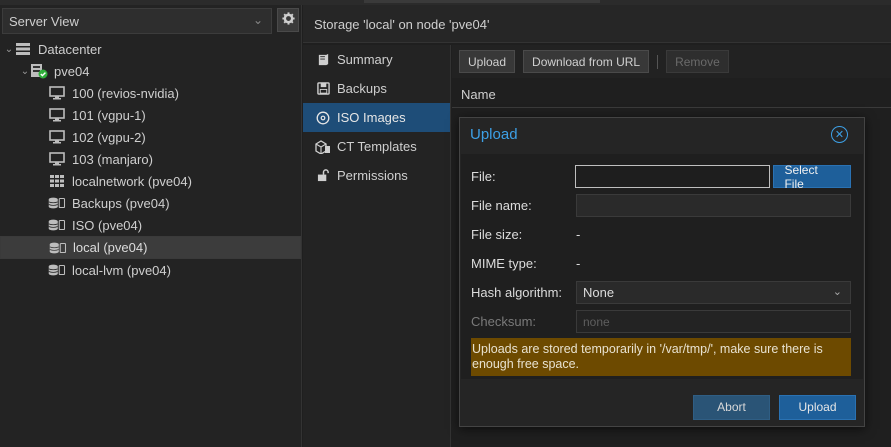  I want to click on mime-row: MIME type: -, so click(661, 263).